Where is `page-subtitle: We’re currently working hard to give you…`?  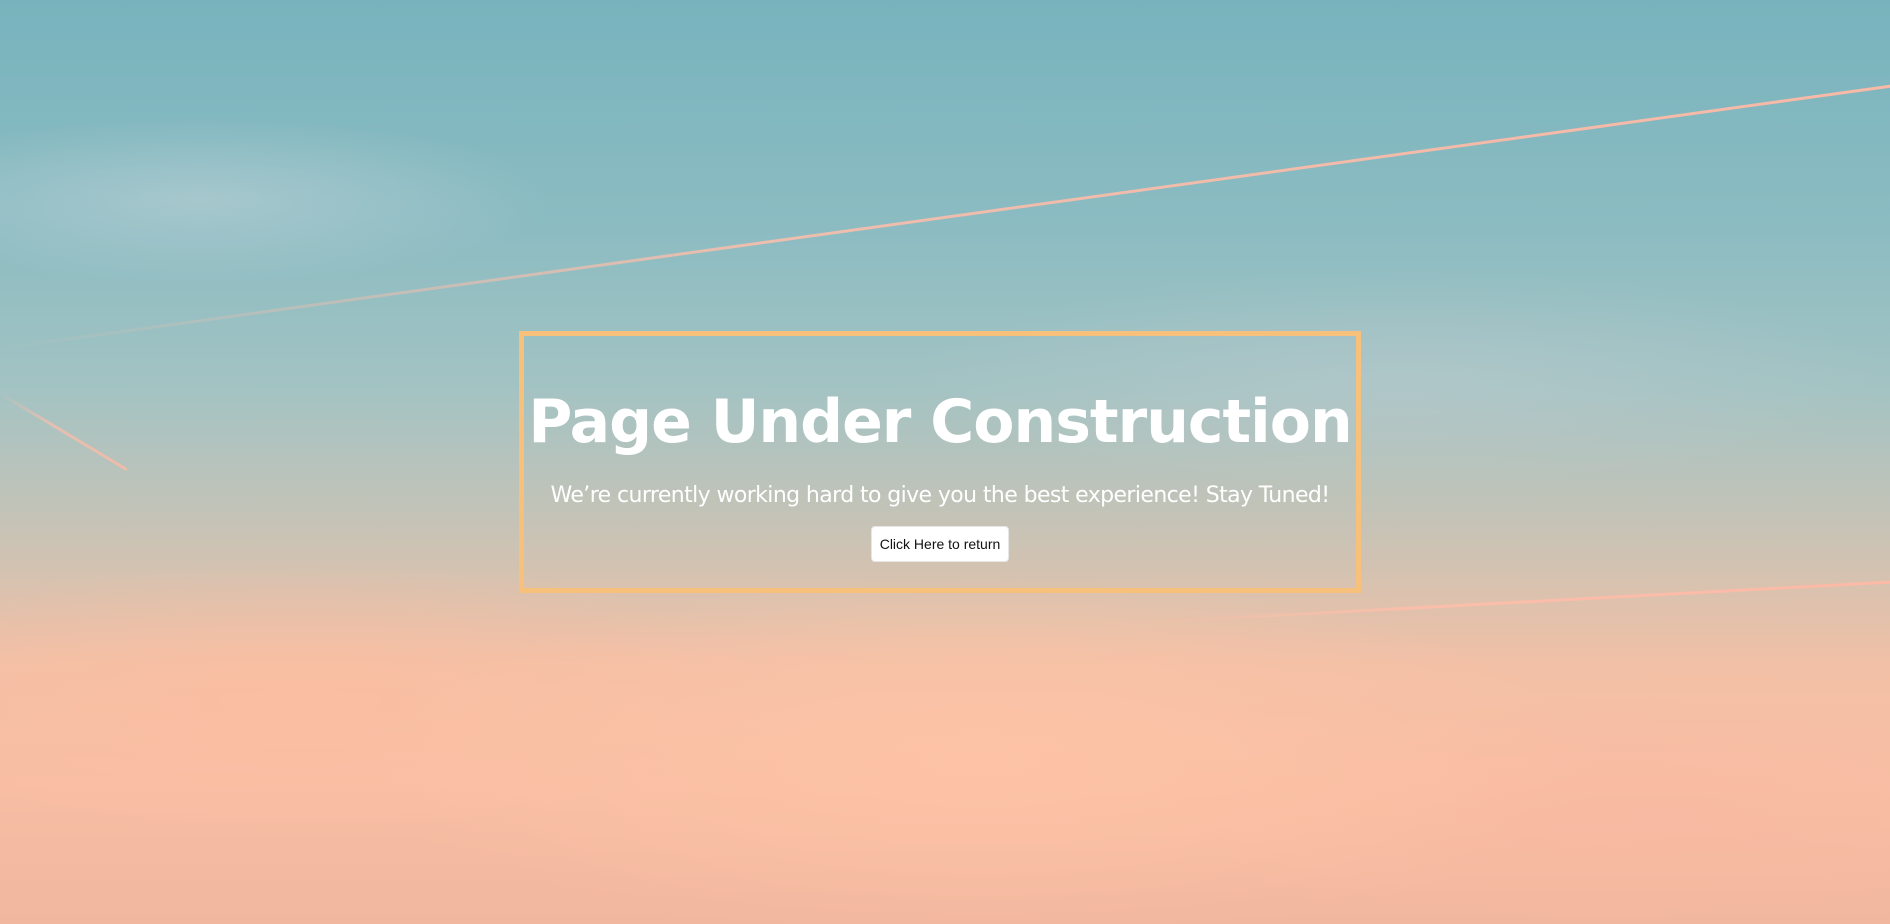 page-subtitle: We’re currently working hard to give you… is located at coordinates (940, 495).